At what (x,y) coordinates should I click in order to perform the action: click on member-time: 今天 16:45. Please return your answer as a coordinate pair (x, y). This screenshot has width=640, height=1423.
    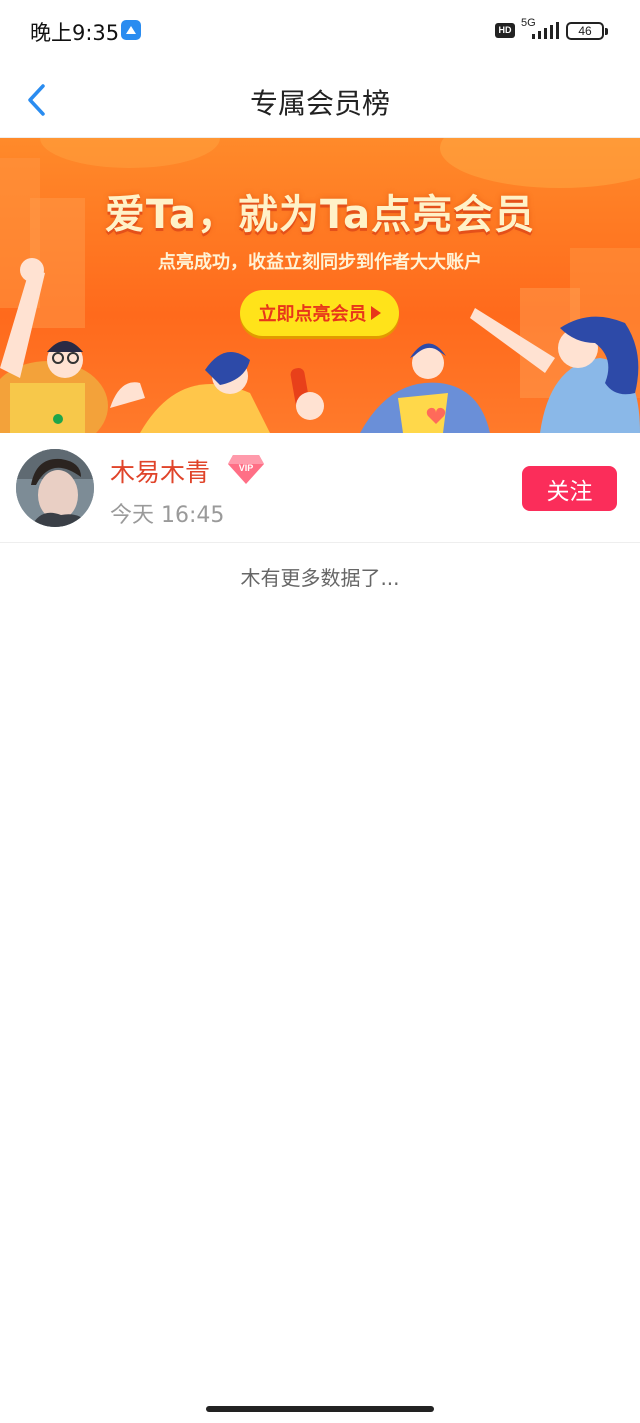
    Looking at the image, I should click on (167, 515).